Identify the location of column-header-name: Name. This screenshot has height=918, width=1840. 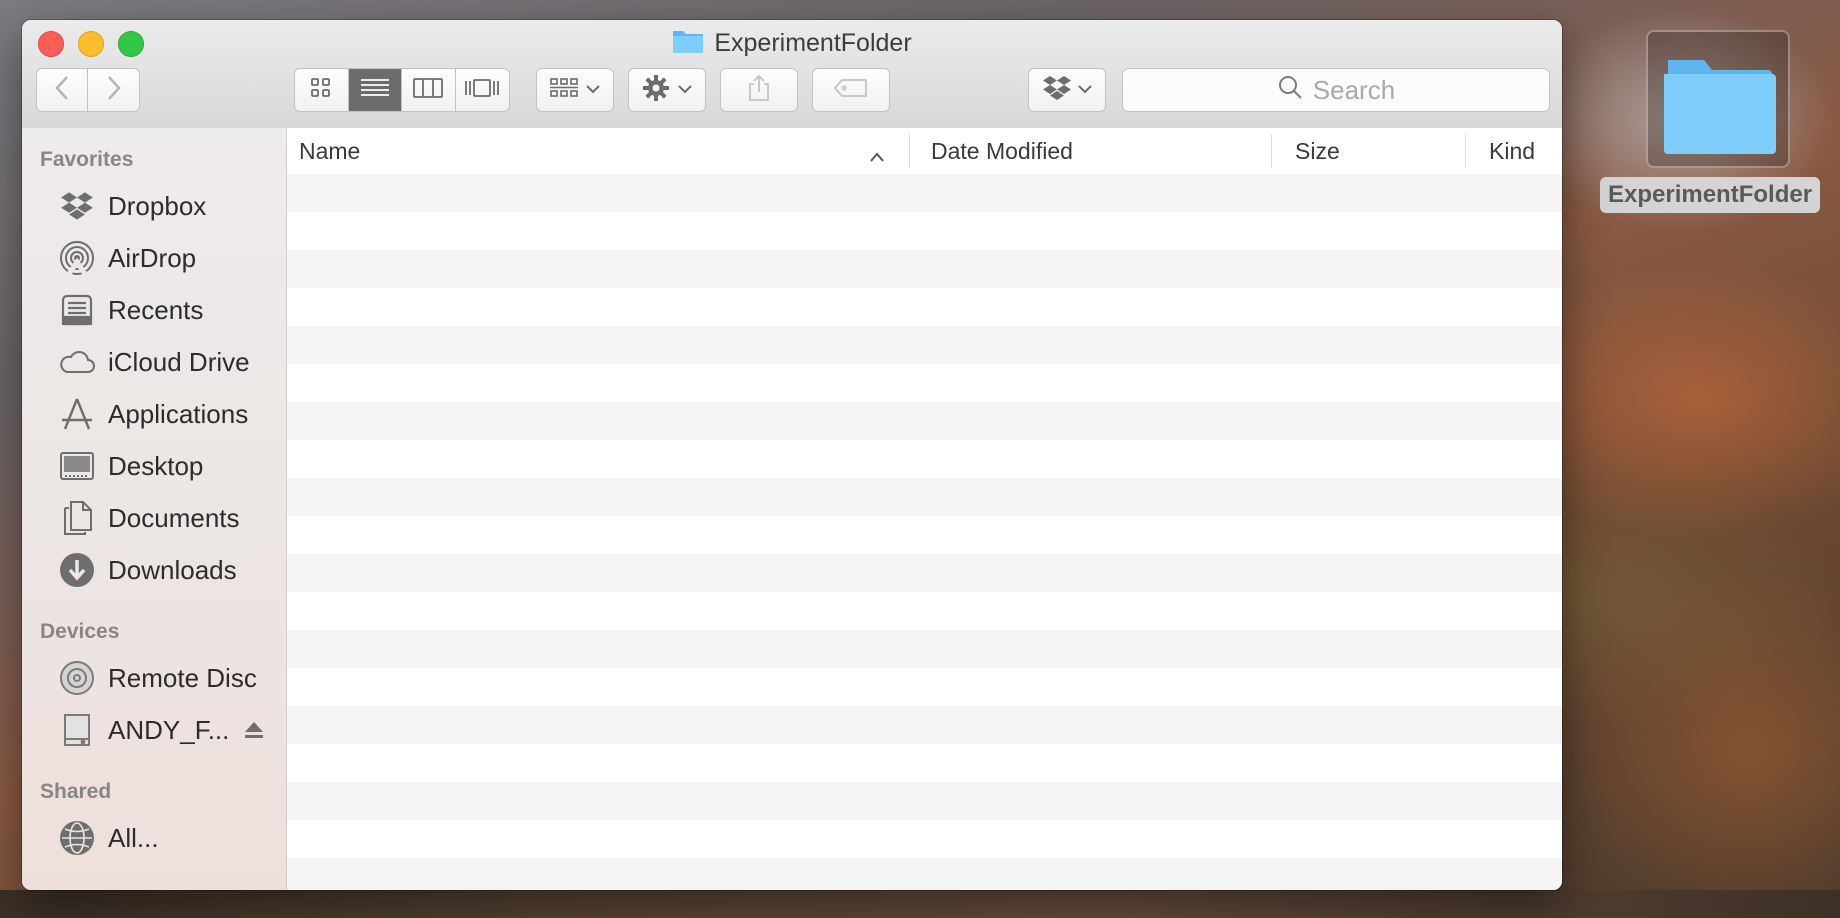
(592, 151).